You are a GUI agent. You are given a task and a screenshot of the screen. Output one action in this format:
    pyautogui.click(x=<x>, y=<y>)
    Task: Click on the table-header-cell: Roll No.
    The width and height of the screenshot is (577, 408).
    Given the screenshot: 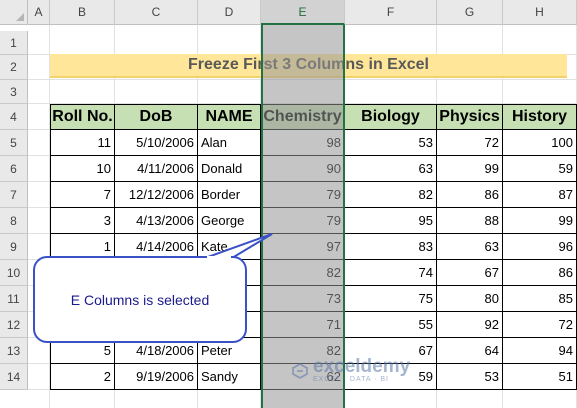 What is the action you would take?
    pyautogui.click(x=82, y=117)
    